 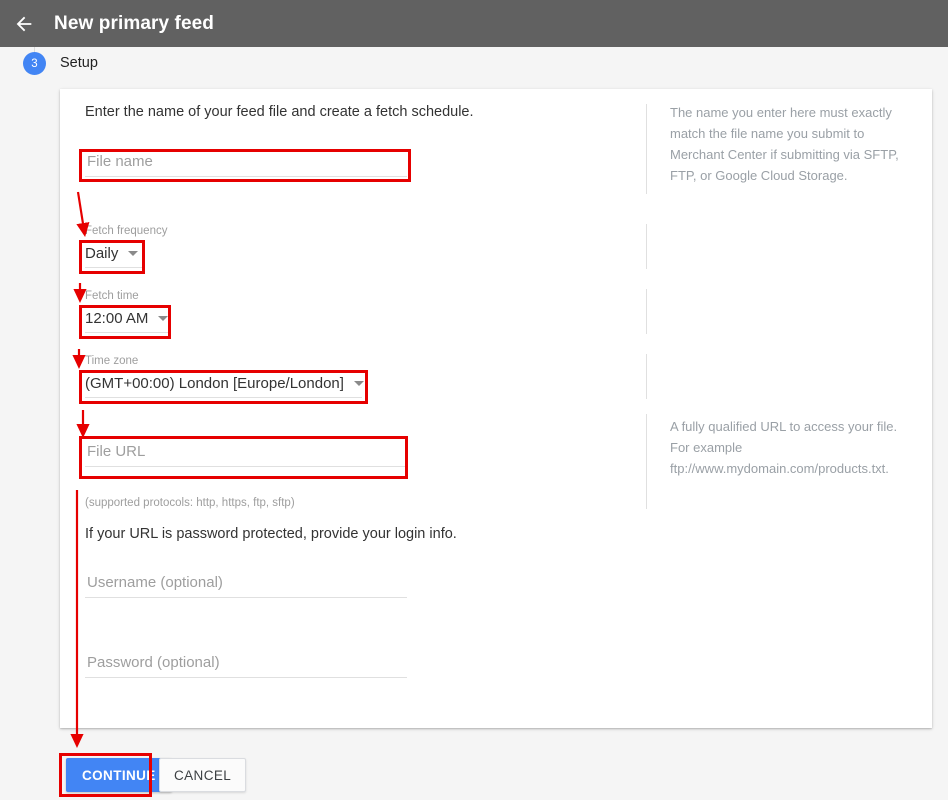 I want to click on page-title: New primary feed, so click(x=134, y=23).